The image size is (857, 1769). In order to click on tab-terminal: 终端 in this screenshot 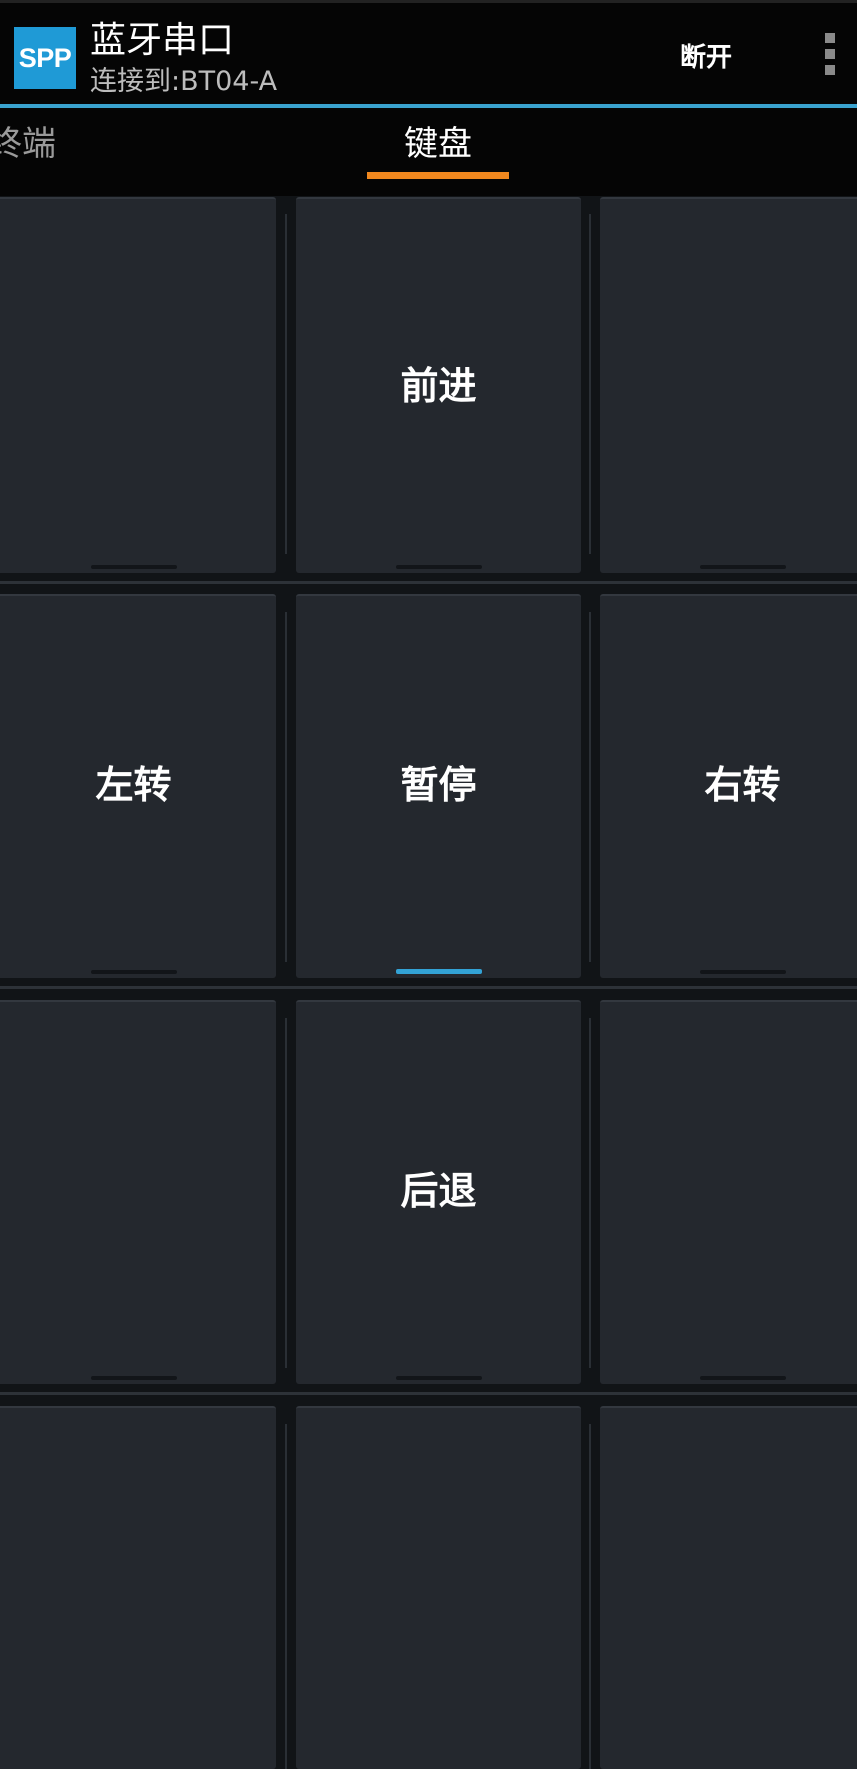, I will do `click(28, 152)`.